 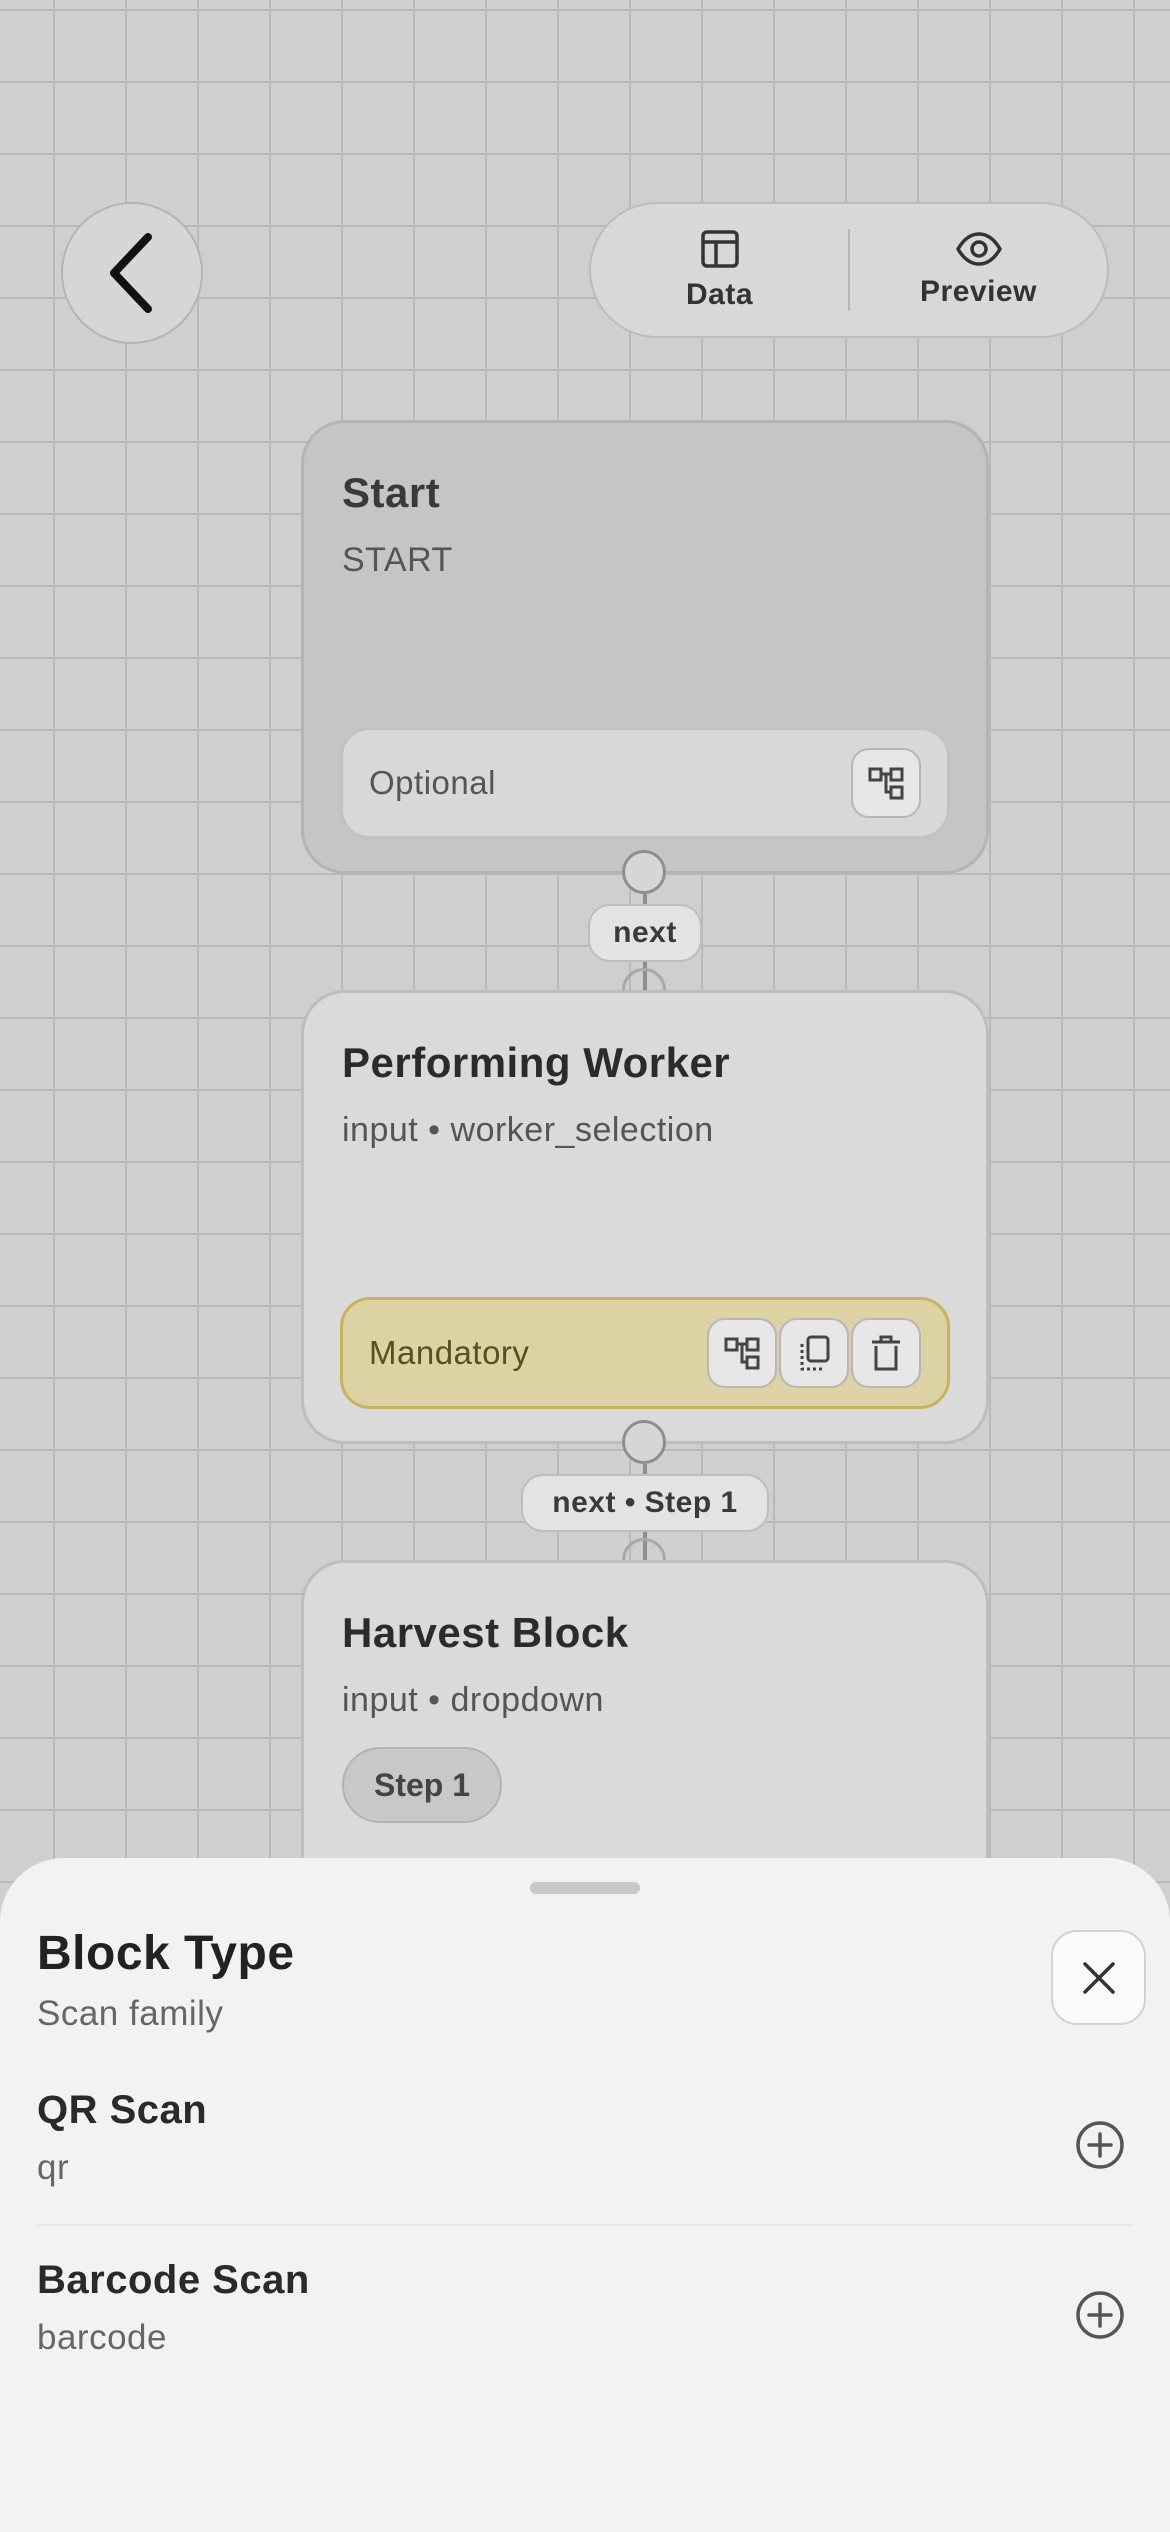 I want to click on data-button: Data, so click(x=719, y=270).